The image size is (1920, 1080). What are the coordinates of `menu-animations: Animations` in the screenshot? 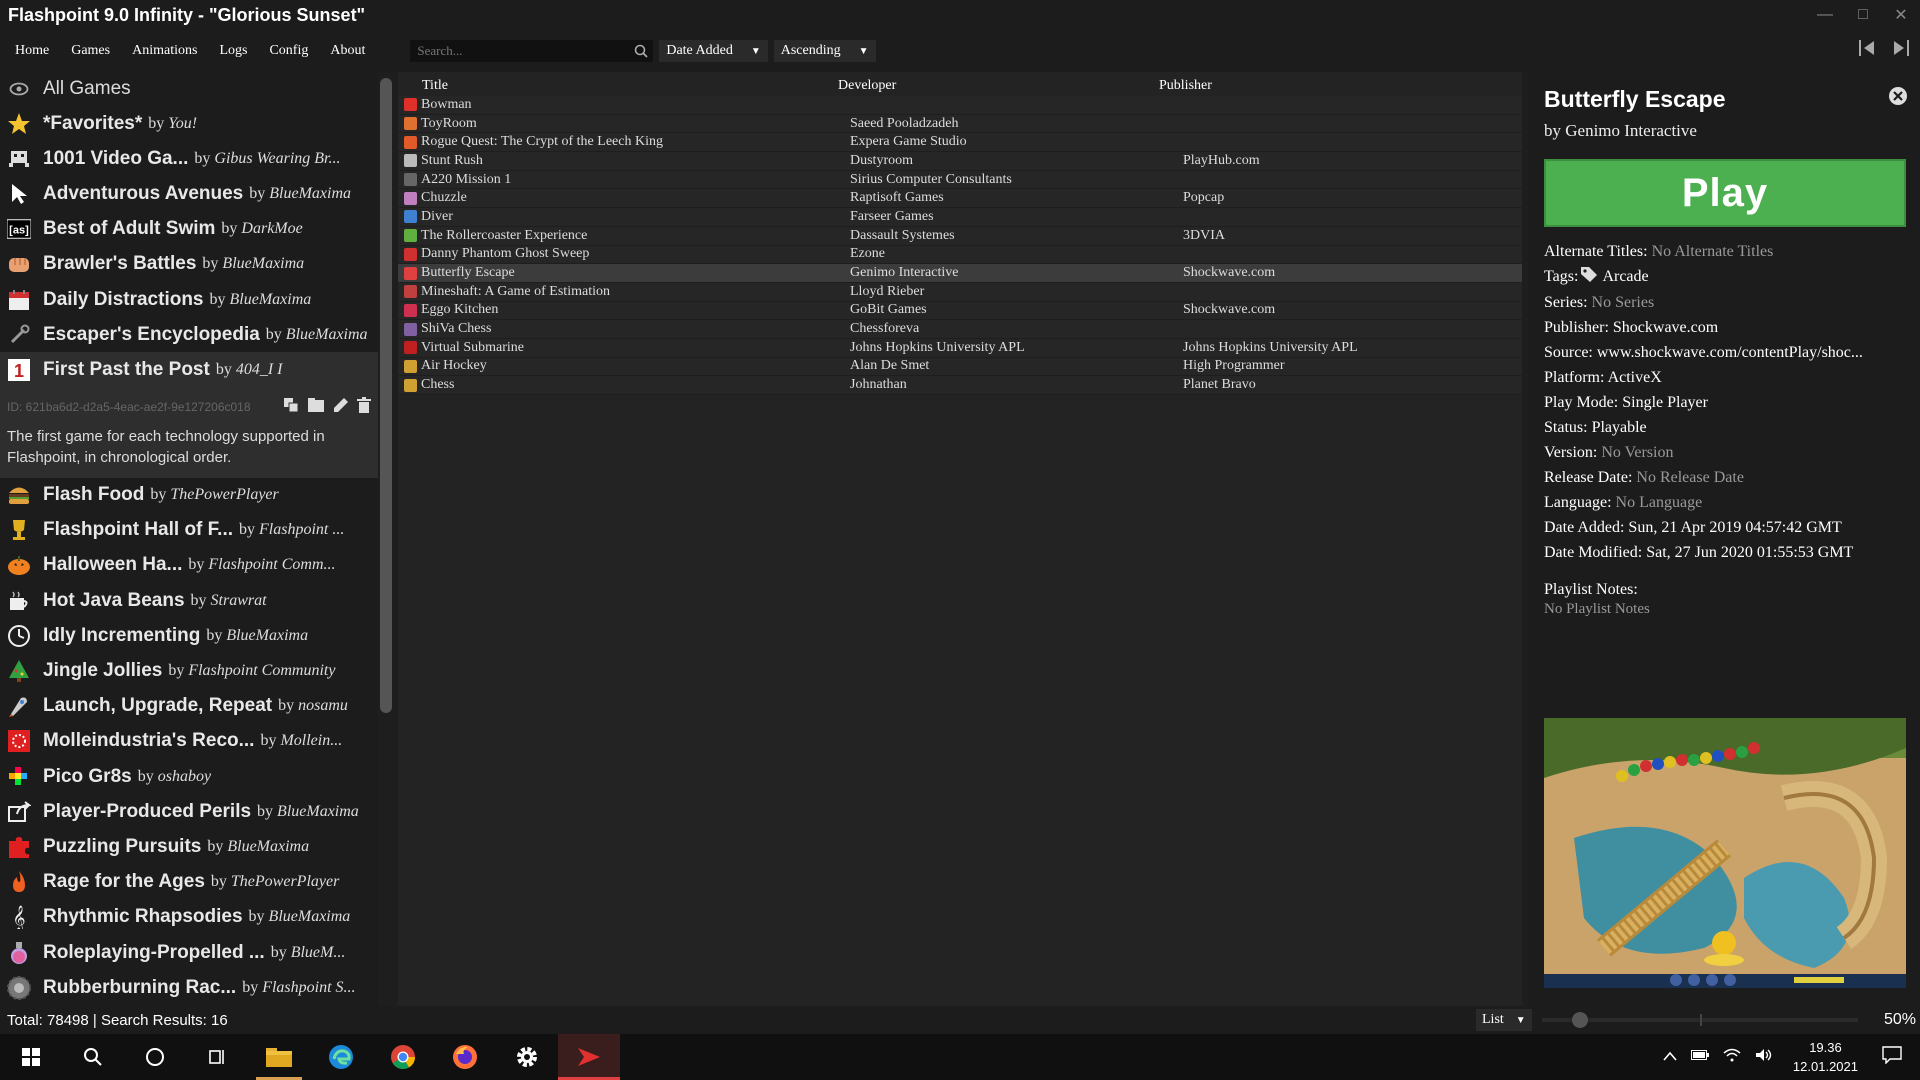 It's located at (164, 51).